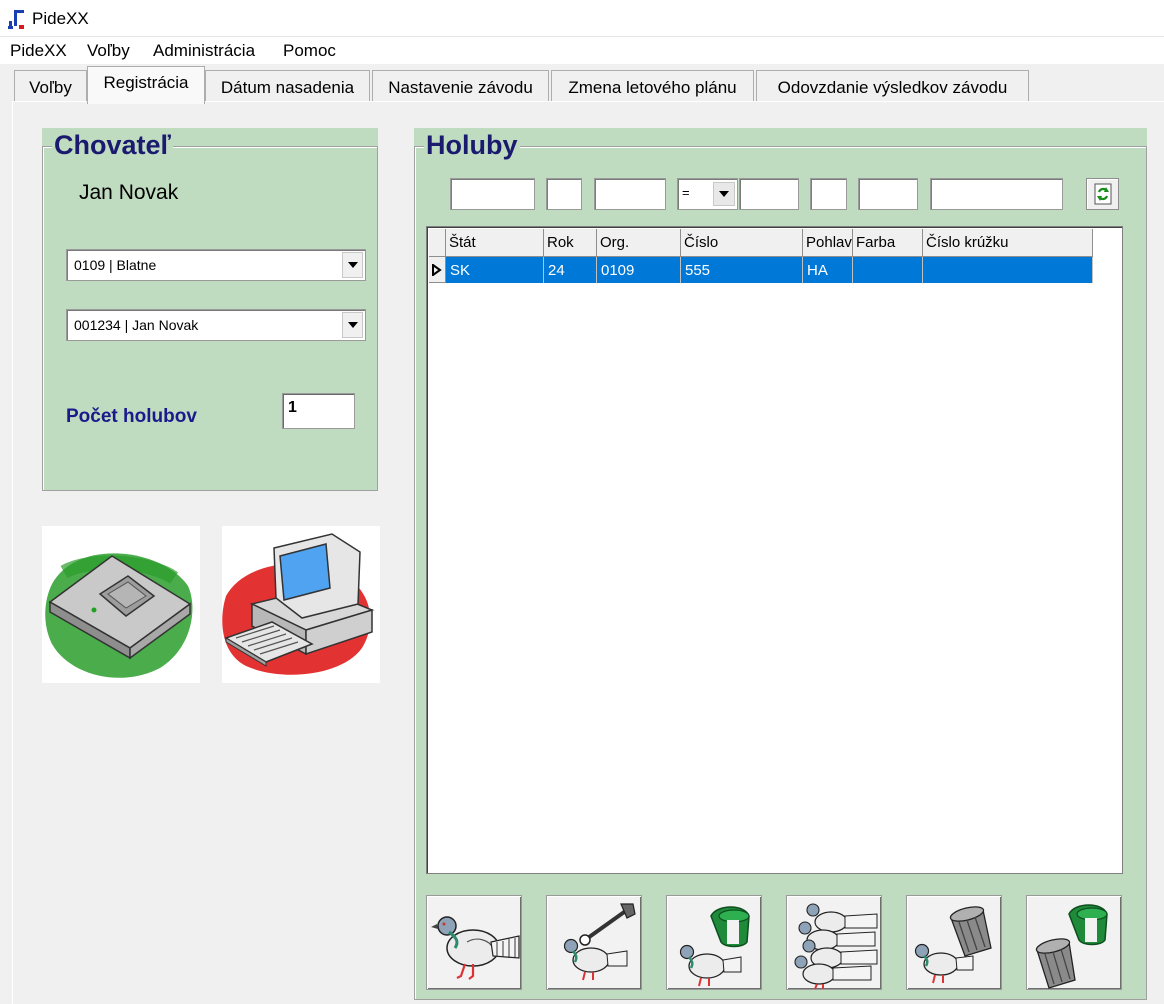 The image size is (1164, 1004). I want to click on ring-pigeon-button, so click(714, 942).